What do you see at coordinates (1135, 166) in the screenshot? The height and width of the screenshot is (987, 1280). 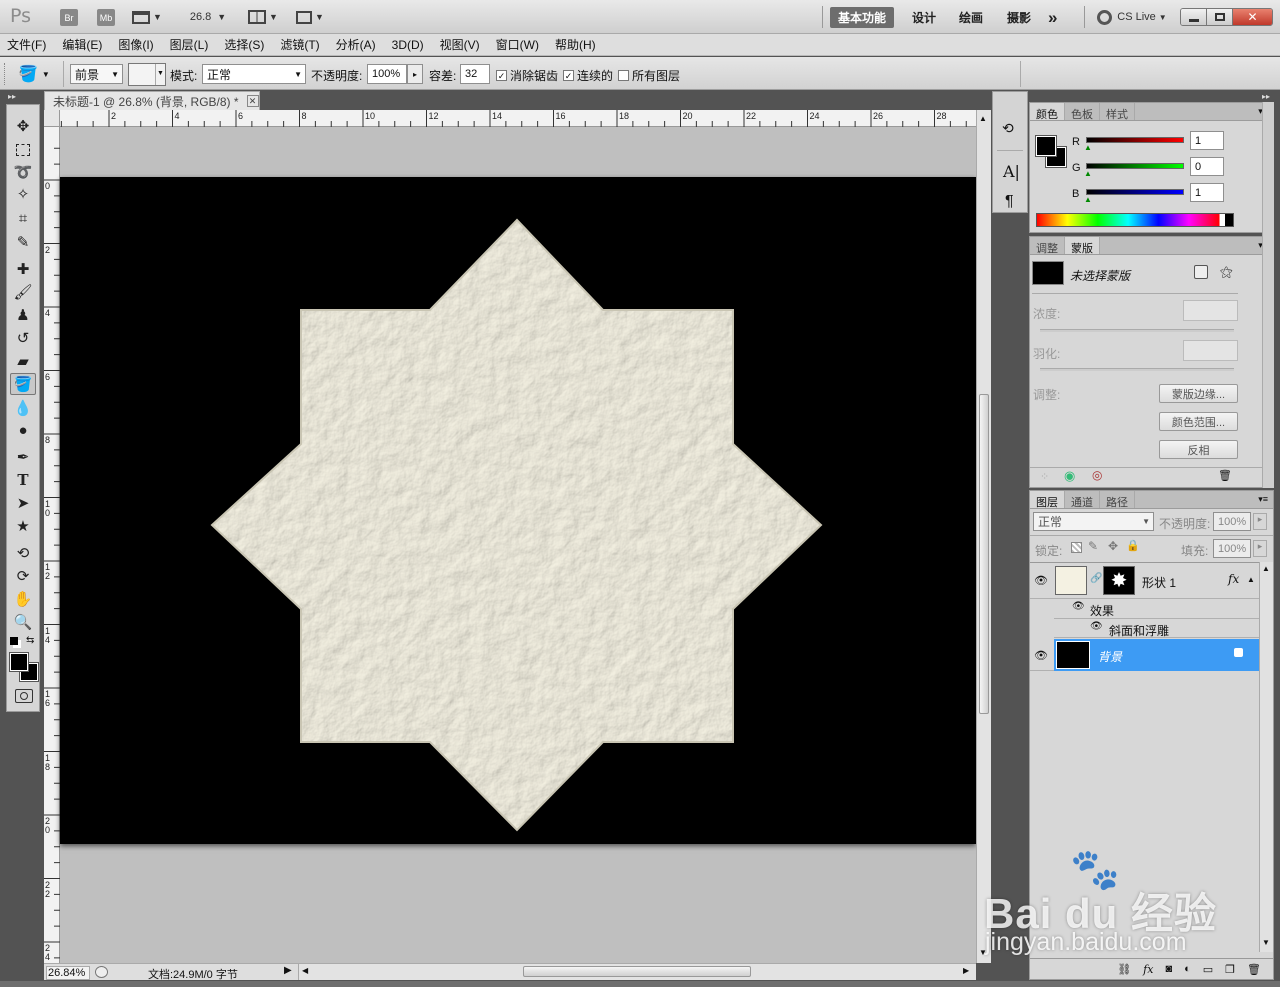 I see `channel-g-slider` at bounding box center [1135, 166].